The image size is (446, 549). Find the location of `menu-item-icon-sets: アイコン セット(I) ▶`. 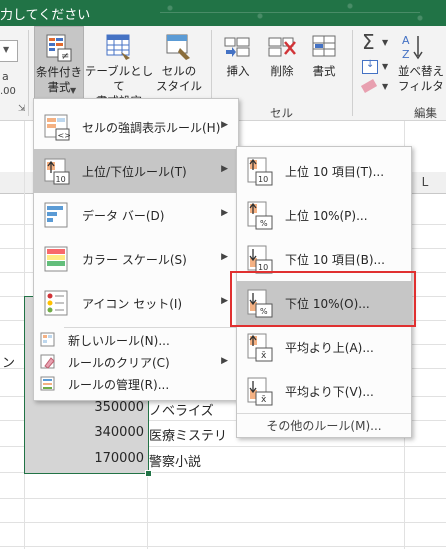

menu-item-icon-sets: アイコン セット(I) ▶ is located at coordinates (136, 303).